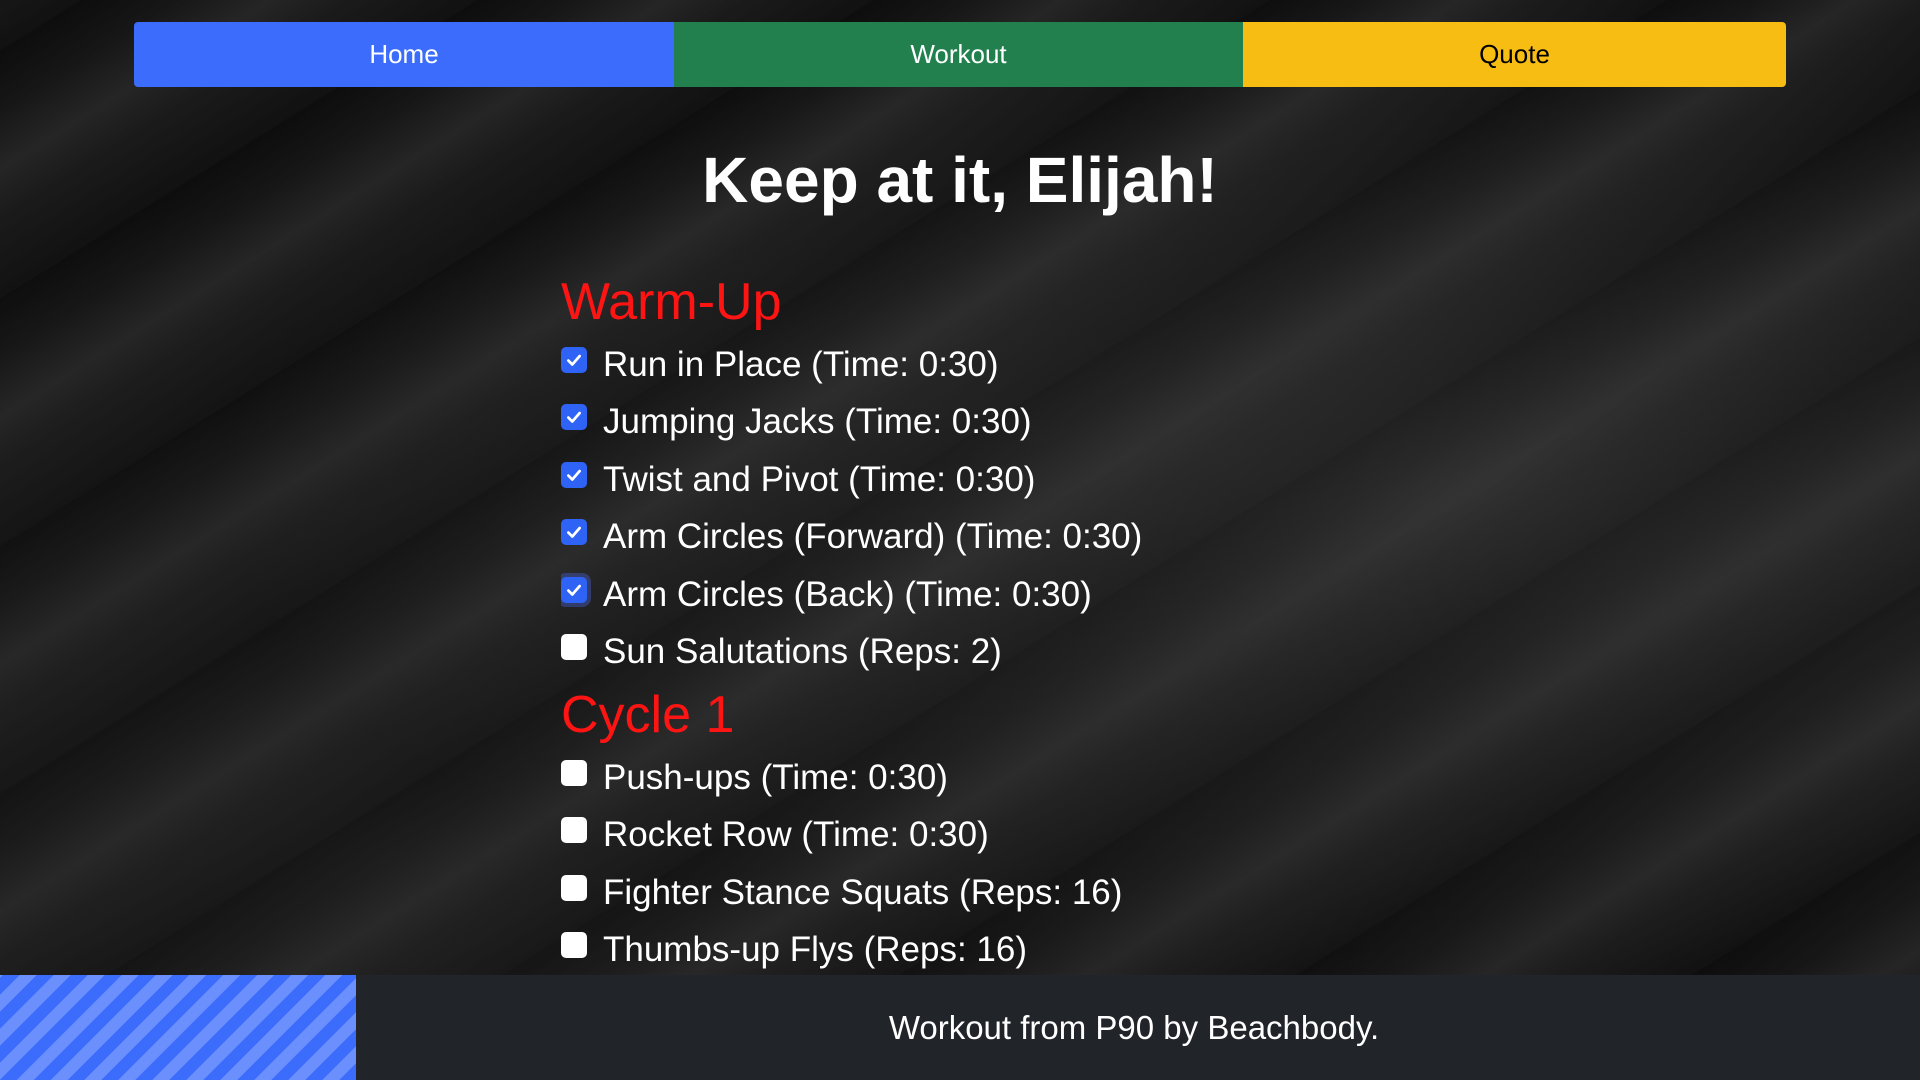  Describe the element at coordinates (1011, 653) in the screenshot. I see `exercise-item: Sun Salutations (Reps: 2)` at that location.